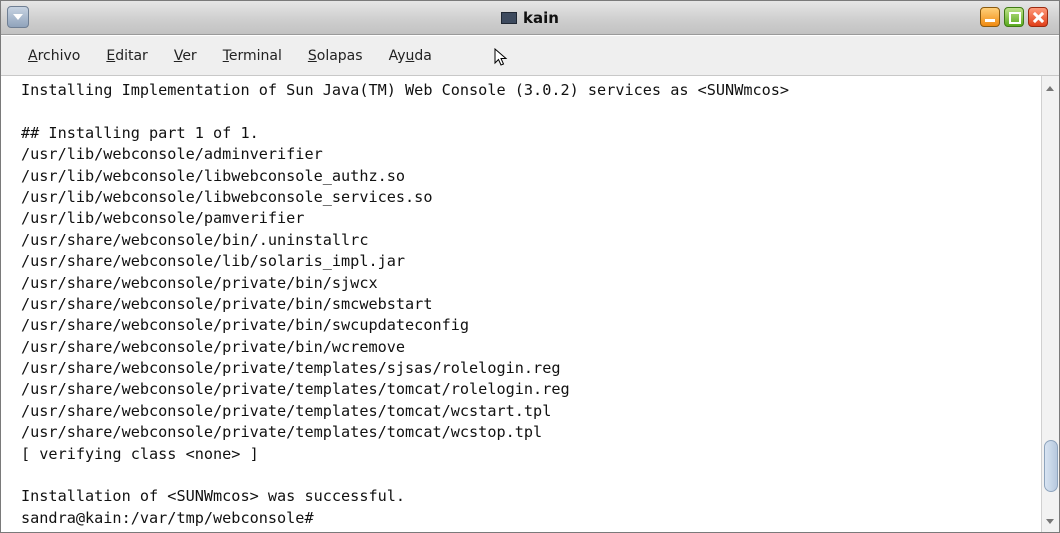 The image size is (1060, 533). Describe the element at coordinates (1050, 304) in the screenshot. I see `vertical-scrollbar` at that location.